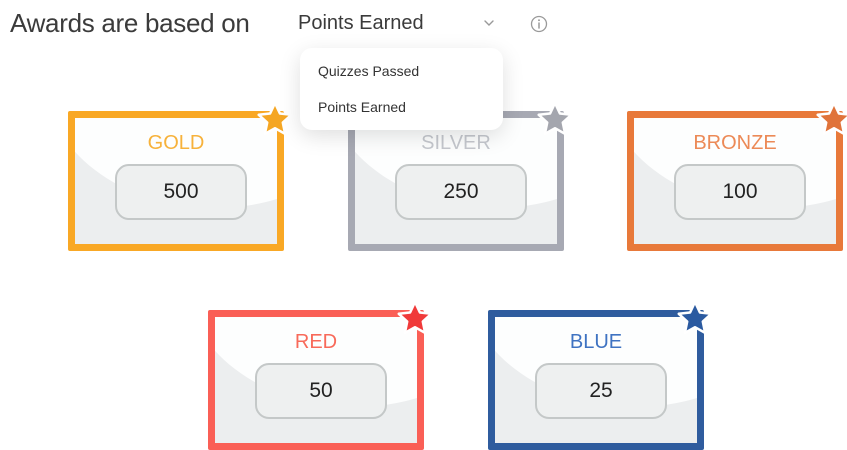 The height and width of the screenshot is (450, 847). Describe the element at coordinates (489, 23) in the screenshot. I see `chevron-down-icon` at that location.